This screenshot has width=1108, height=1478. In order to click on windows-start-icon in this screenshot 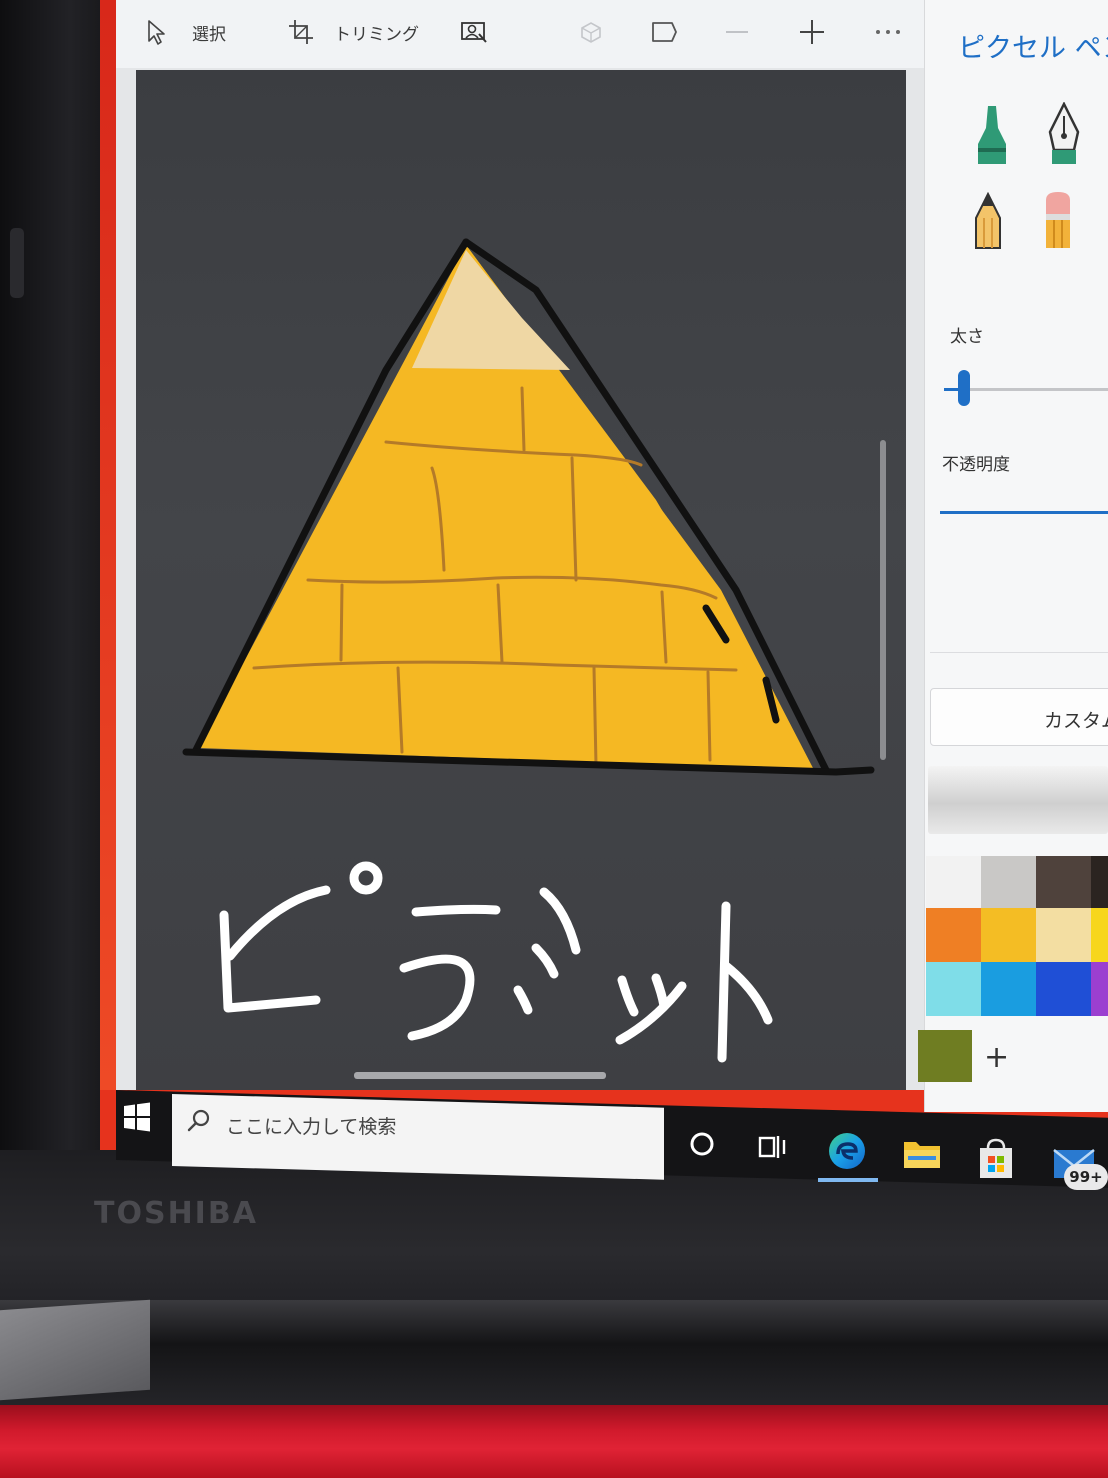, I will do `click(137, 1117)`.